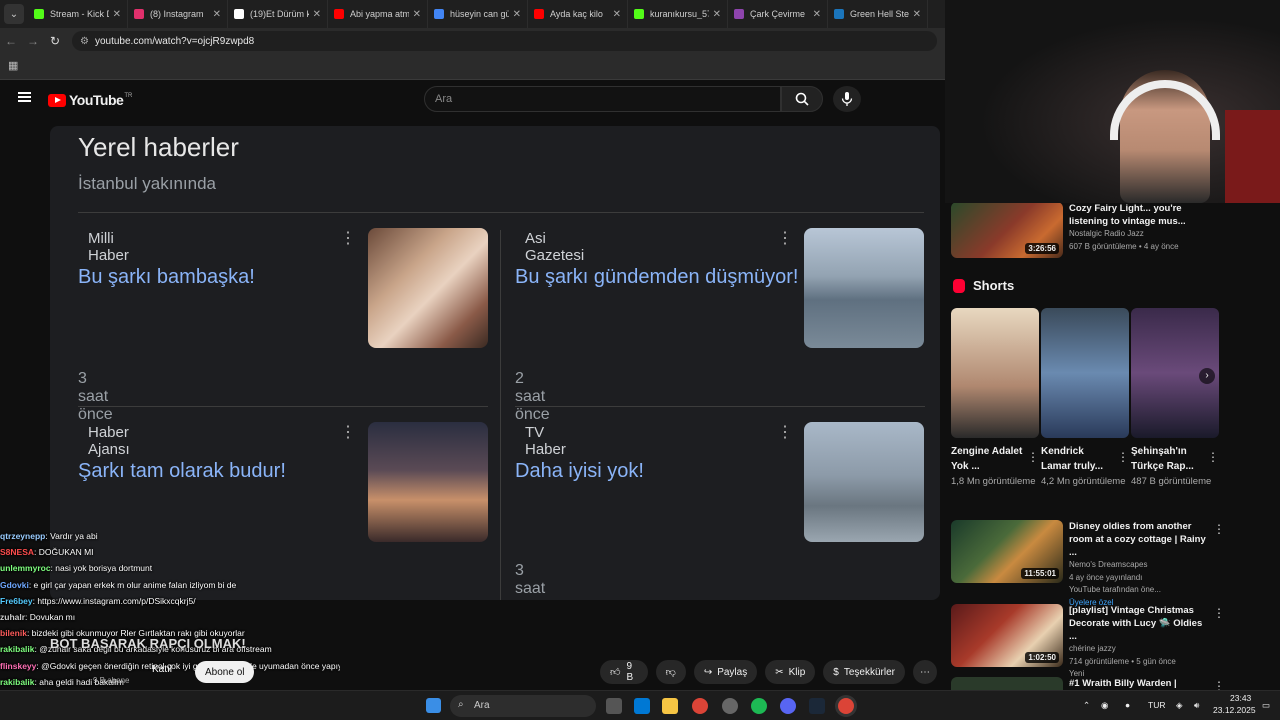 This screenshot has height=720, width=1280. I want to click on task-view-icon, so click(614, 706).